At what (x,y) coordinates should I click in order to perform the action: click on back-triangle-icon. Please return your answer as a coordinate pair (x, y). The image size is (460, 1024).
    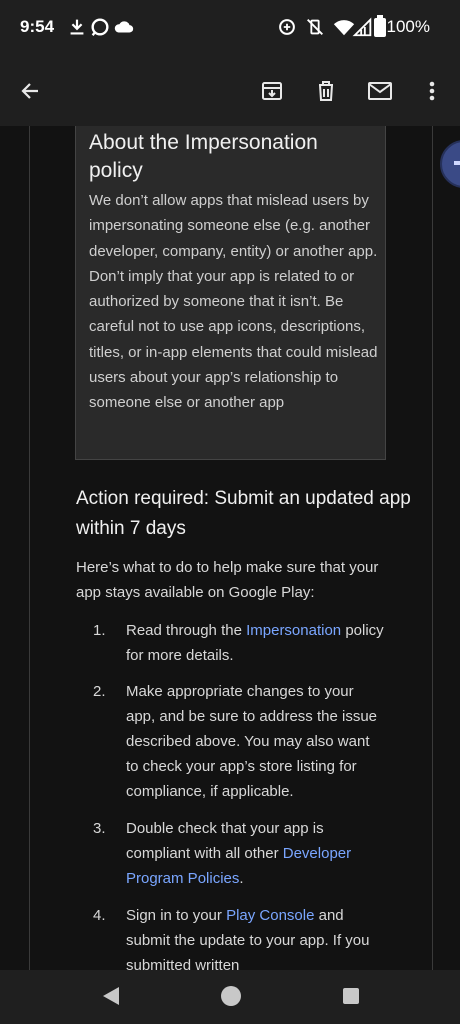
    Looking at the image, I should click on (111, 996).